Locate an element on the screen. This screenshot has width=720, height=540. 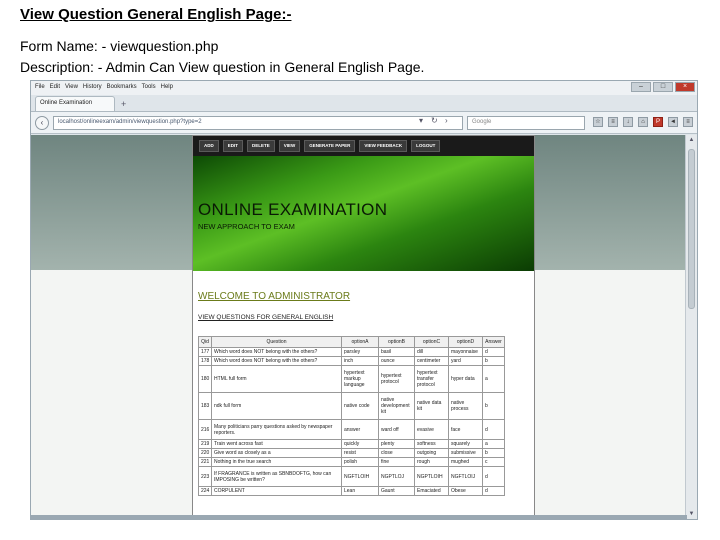
nav-view: VIEW is located at coordinates (289, 146).